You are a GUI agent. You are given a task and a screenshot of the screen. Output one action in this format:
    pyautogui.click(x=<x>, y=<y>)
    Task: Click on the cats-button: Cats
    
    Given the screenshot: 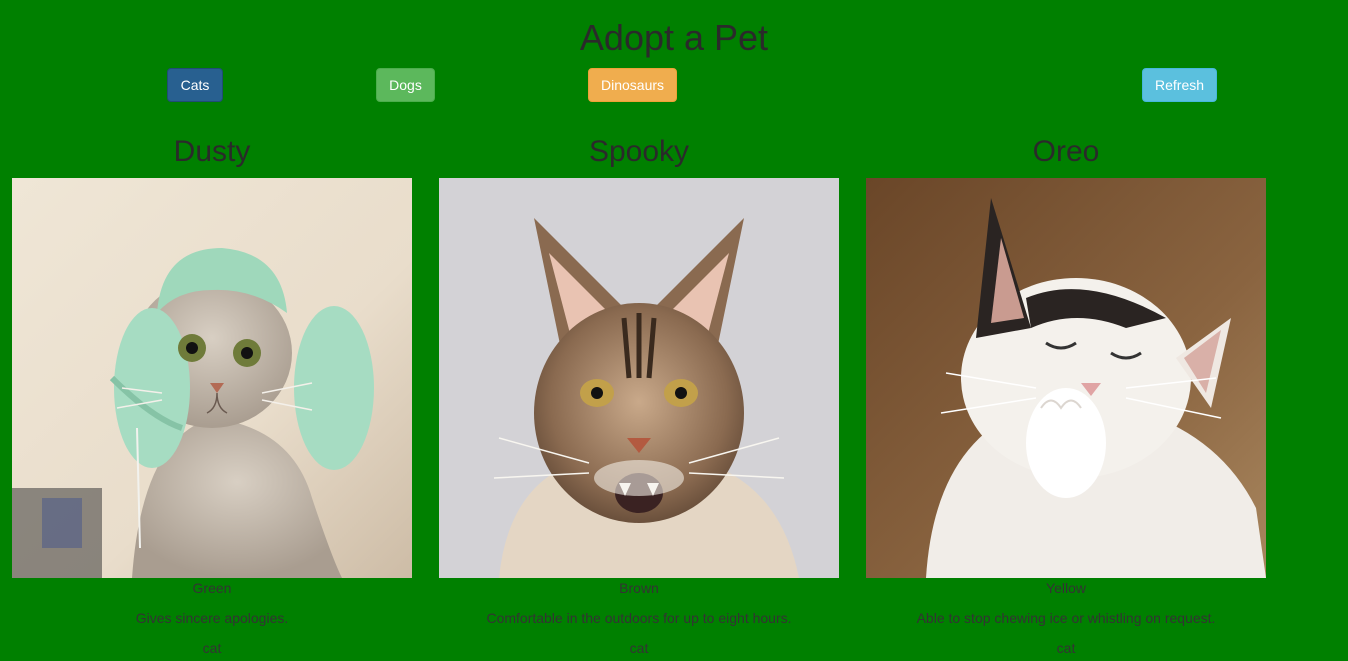 What is the action you would take?
    pyautogui.click(x=195, y=85)
    